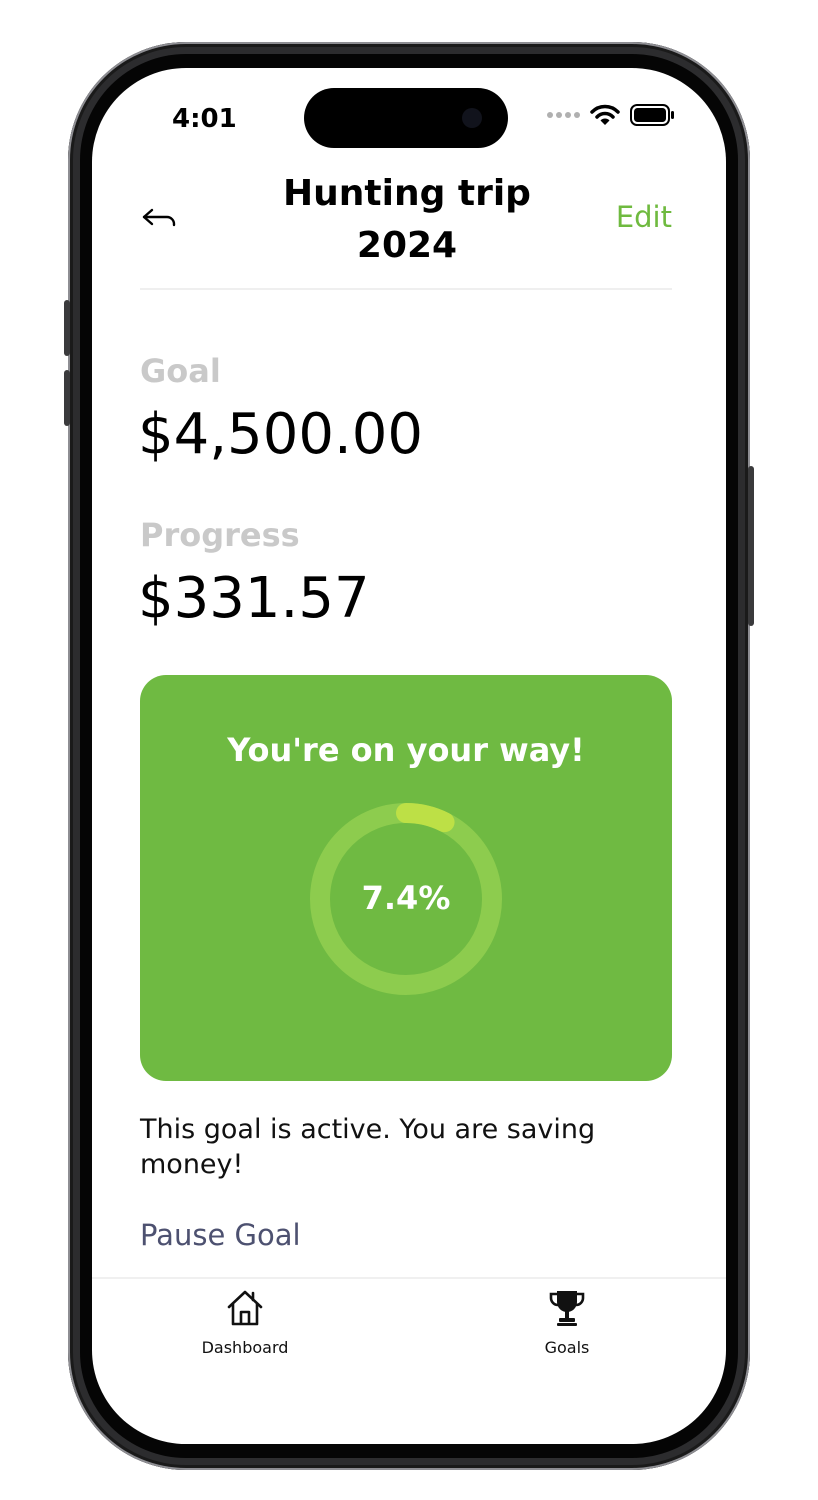 The image size is (818, 1500). Describe the element at coordinates (407, 193) in the screenshot. I see `page-title-line1: Hunting trip` at that location.